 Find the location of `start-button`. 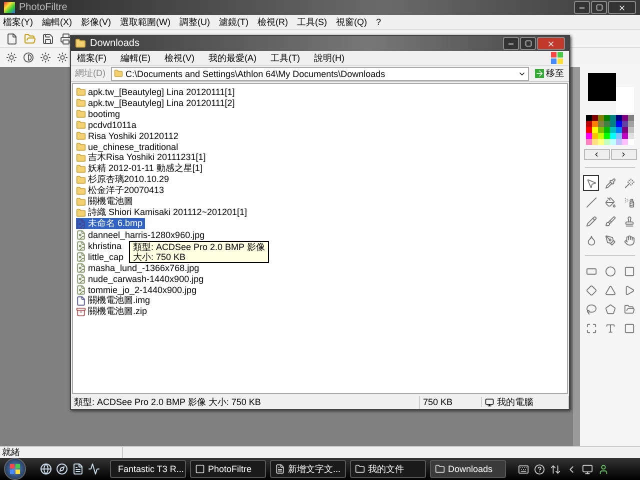

start-button is located at coordinates (15, 469).